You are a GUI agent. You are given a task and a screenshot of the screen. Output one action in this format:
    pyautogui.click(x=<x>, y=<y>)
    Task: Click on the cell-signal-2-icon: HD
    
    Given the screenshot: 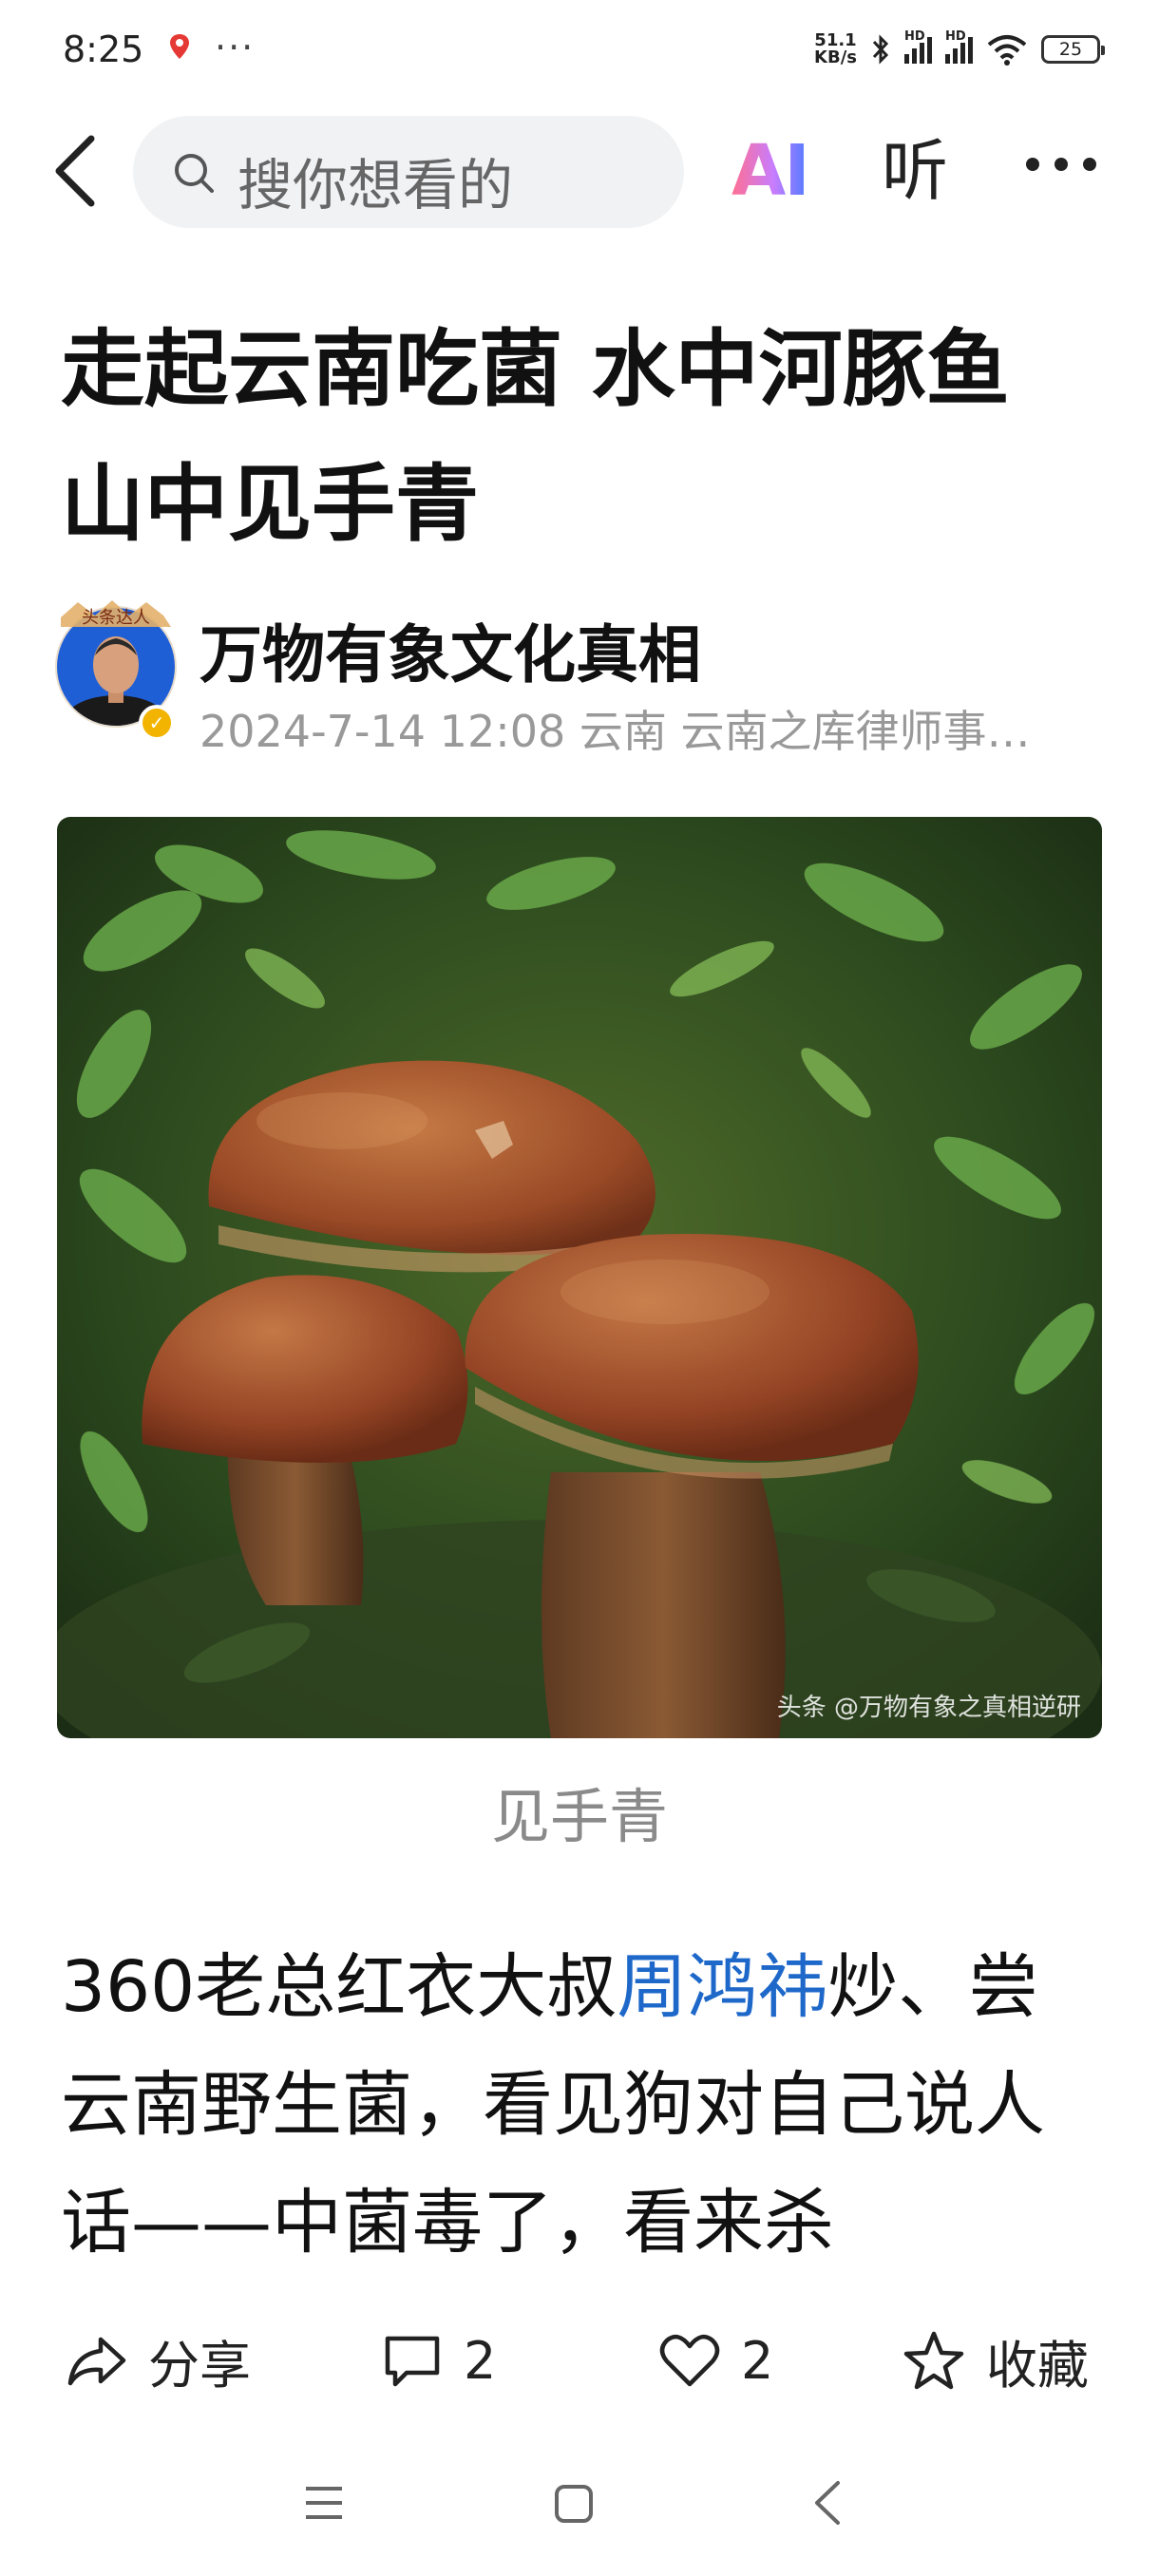 What is the action you would take?
    pyautogui.click(x=959, y=46)
    